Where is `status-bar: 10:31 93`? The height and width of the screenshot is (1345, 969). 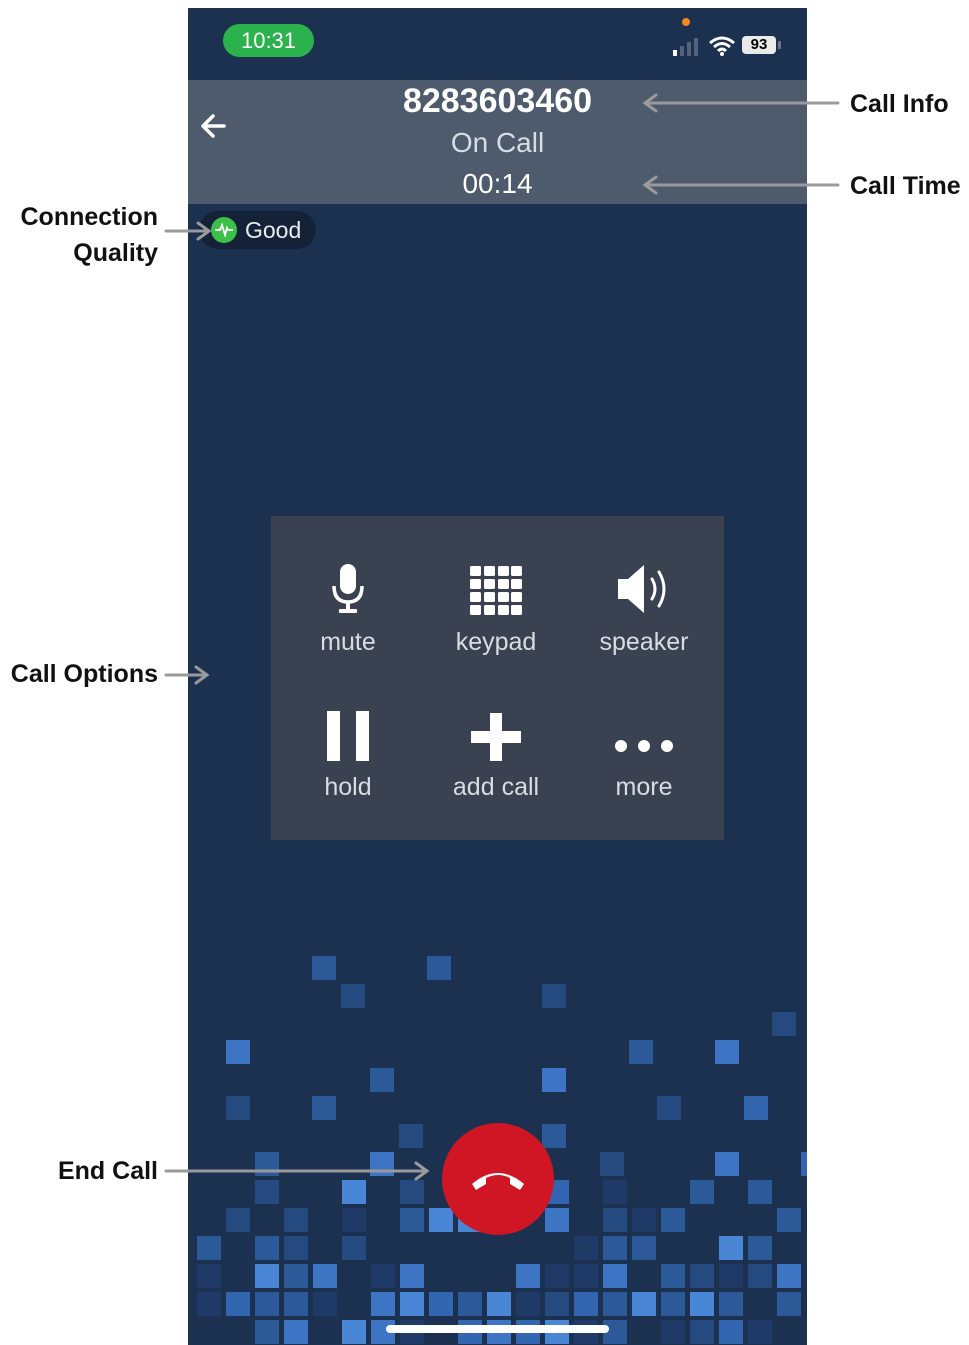 status-bar: 10:31 93 is located at coordinates (497, 44).